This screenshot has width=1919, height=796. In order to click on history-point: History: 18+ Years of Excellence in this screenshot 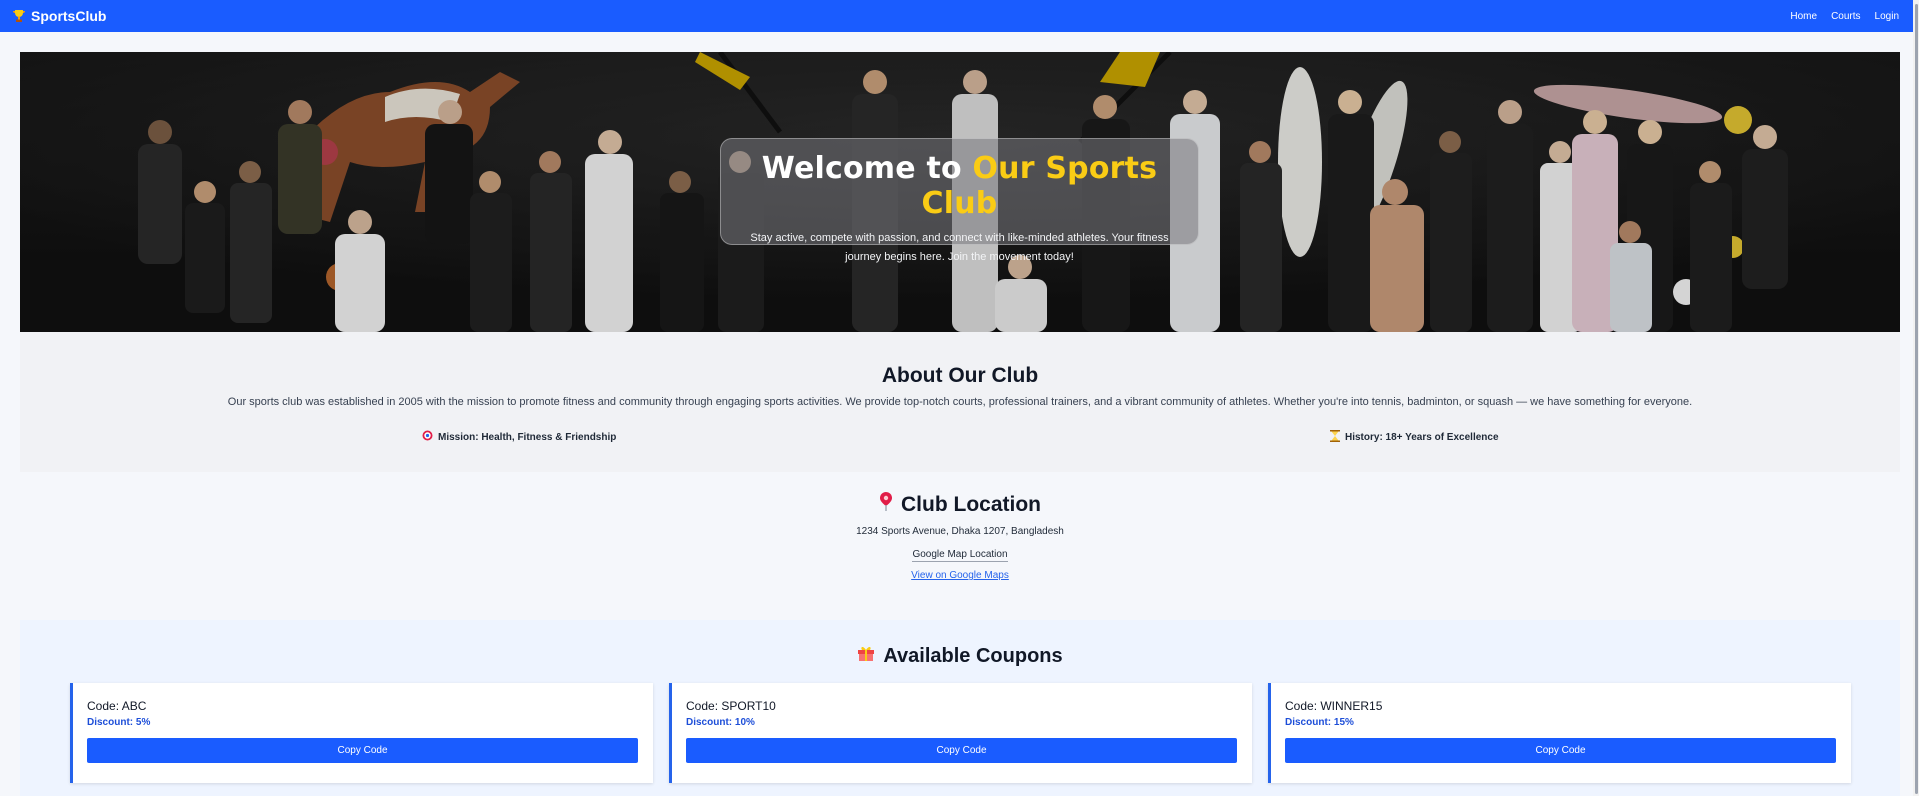, I will do `click(1414, 437)`.